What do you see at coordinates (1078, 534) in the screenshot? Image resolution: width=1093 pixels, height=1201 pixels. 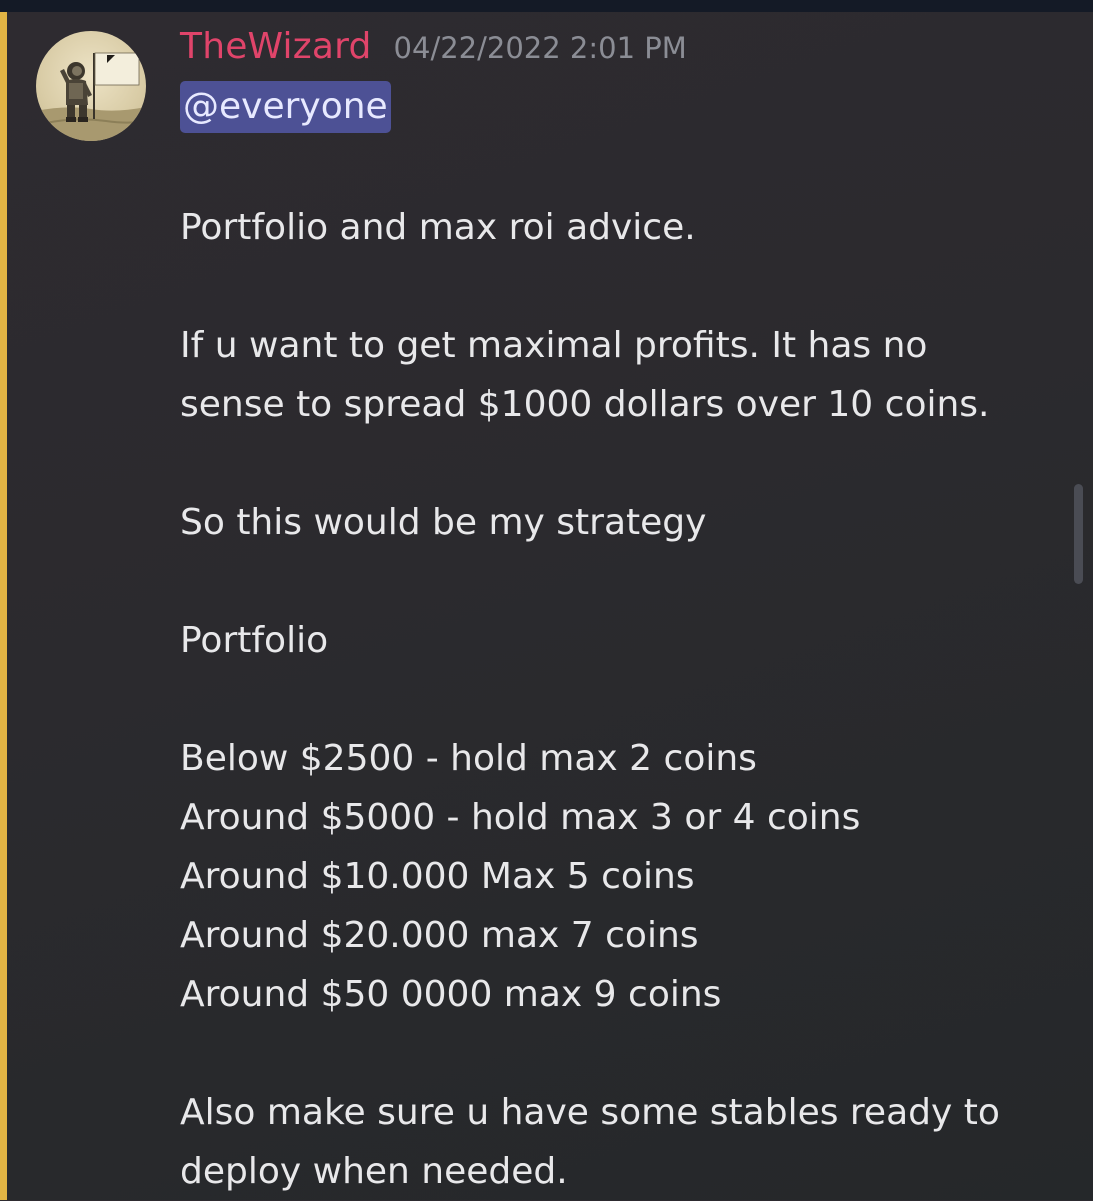 I see `scrollbar-thumb` at bounding box center [1078, 534].